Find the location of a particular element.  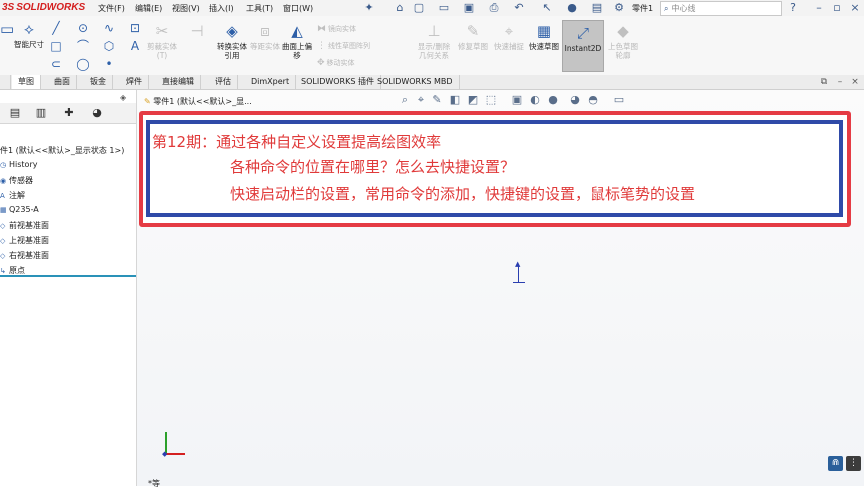

menu-insert: 插入(I) is located at coordinates (221, 8).